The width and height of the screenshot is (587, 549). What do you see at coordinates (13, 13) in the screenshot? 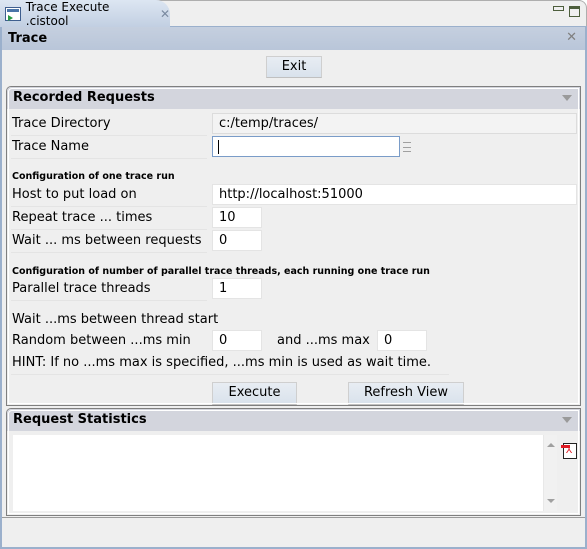
I see `trace-editor-icon` at bounding box center [13, 13].